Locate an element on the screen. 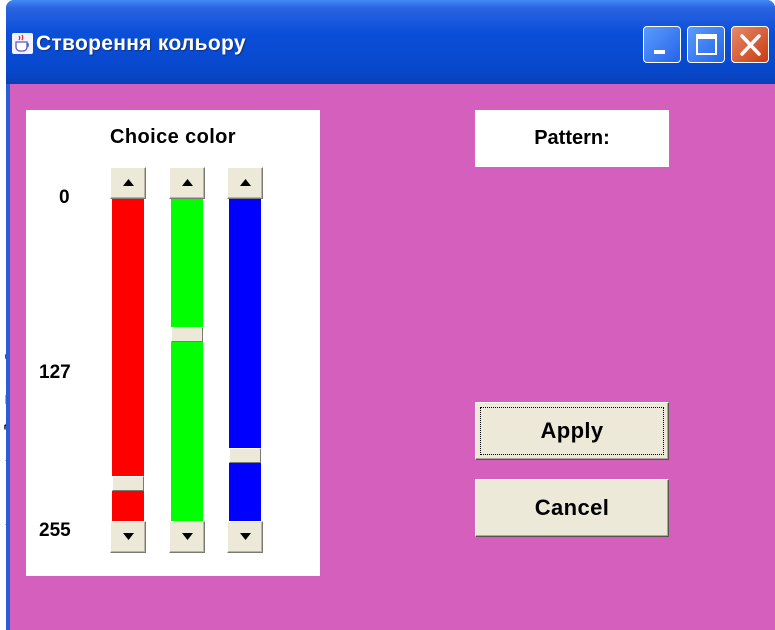  minimize-button is located at coordinates (662, 44).